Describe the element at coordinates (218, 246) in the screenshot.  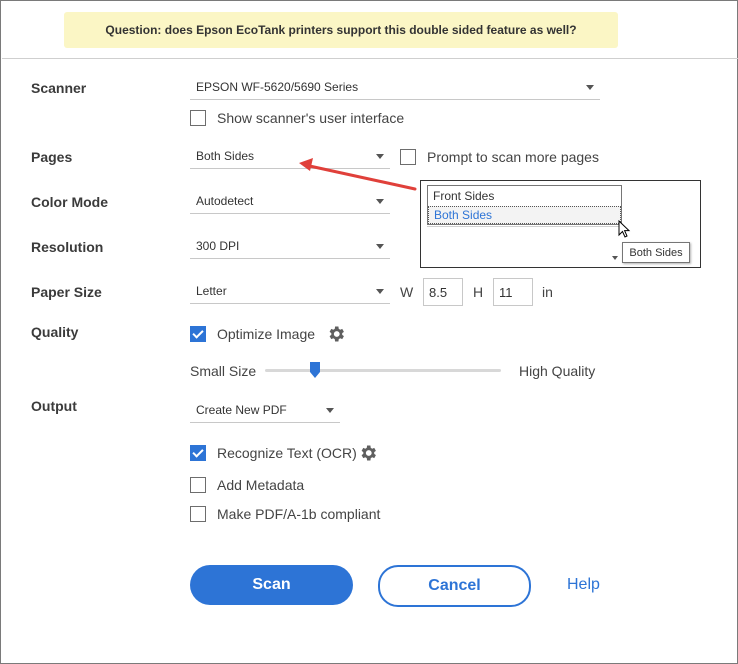
I see `resolution-dropdown-value: 300 DPI` at that location.